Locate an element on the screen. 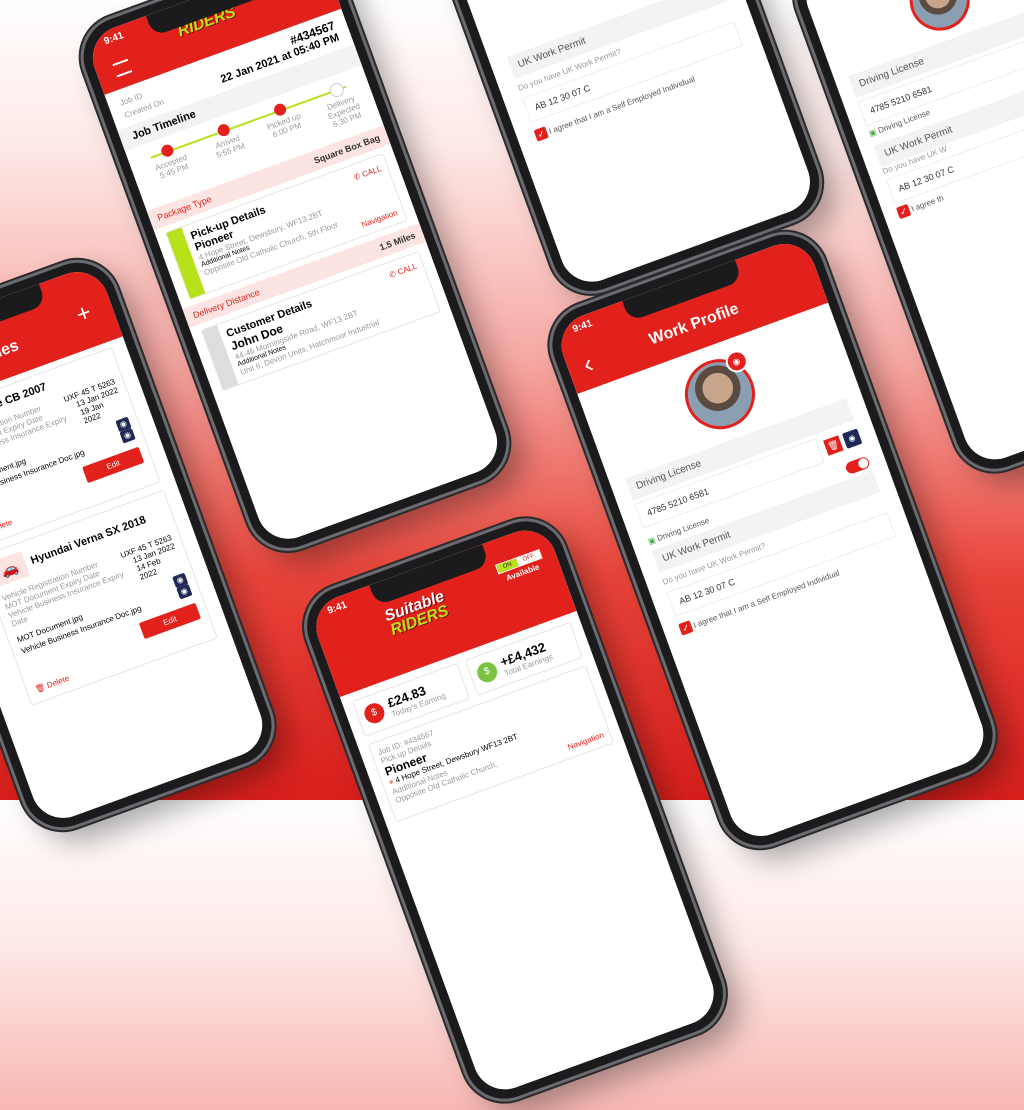  trash-icon: 🗑 is located at coordinates (40, 688).